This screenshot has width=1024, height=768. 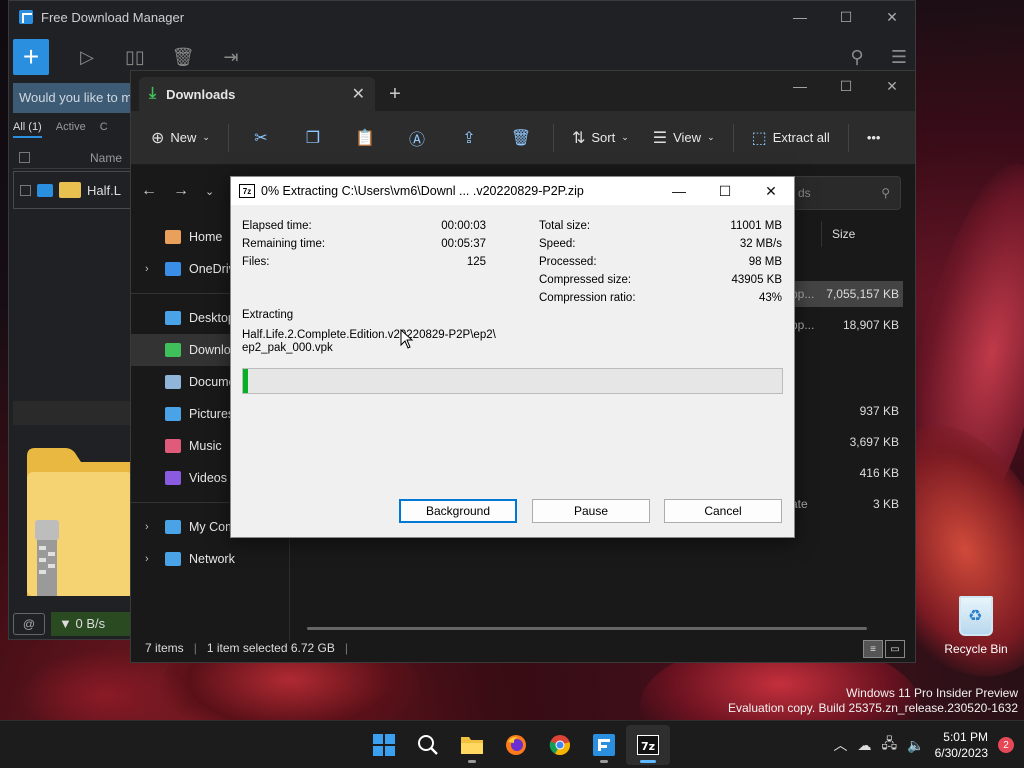 I want to click on file-row: 937 KB, so click(x=847, y=411).